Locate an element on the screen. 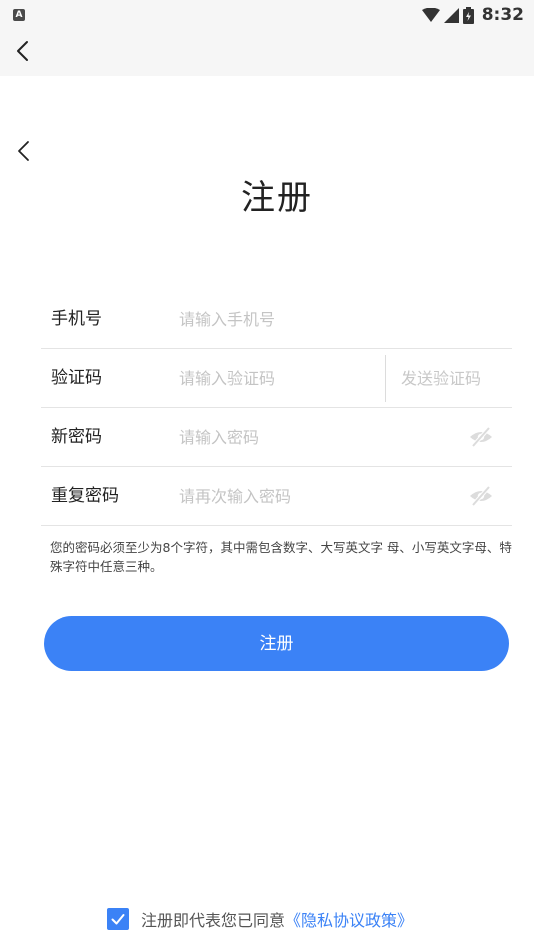 Image resolution: width=534 pixels, height=950 pixels. page-back-button is located at coordinates (24, 151).